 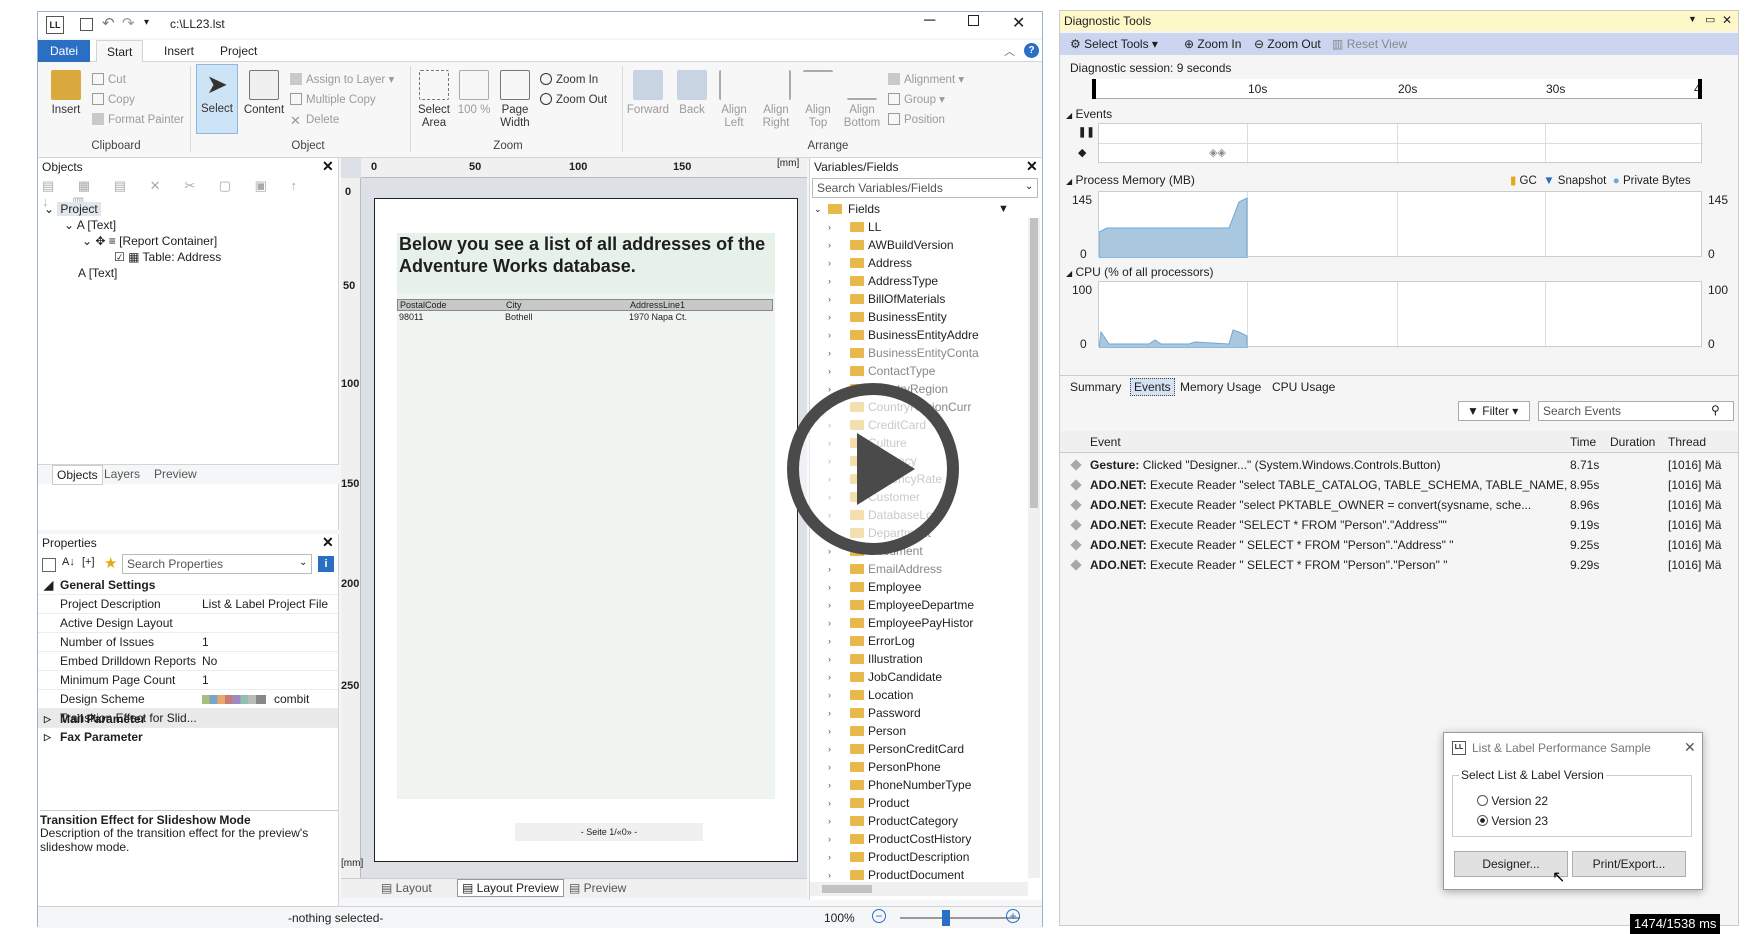 What do you see at coordinates (1018, 23) in the screenshot?
I see `close-button: ✕` at bounding box center [1018, 23].